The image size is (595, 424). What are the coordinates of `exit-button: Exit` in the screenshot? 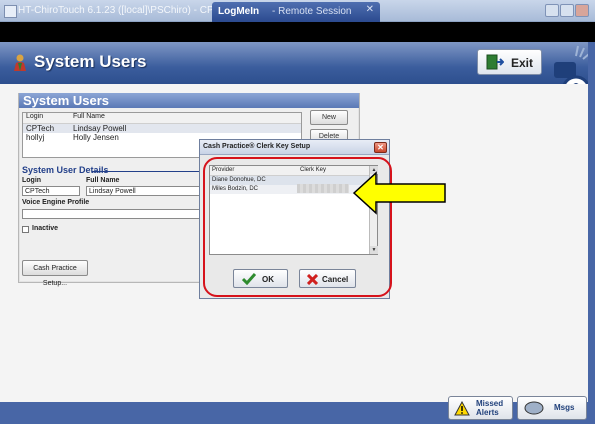 It's located at (509, 62).